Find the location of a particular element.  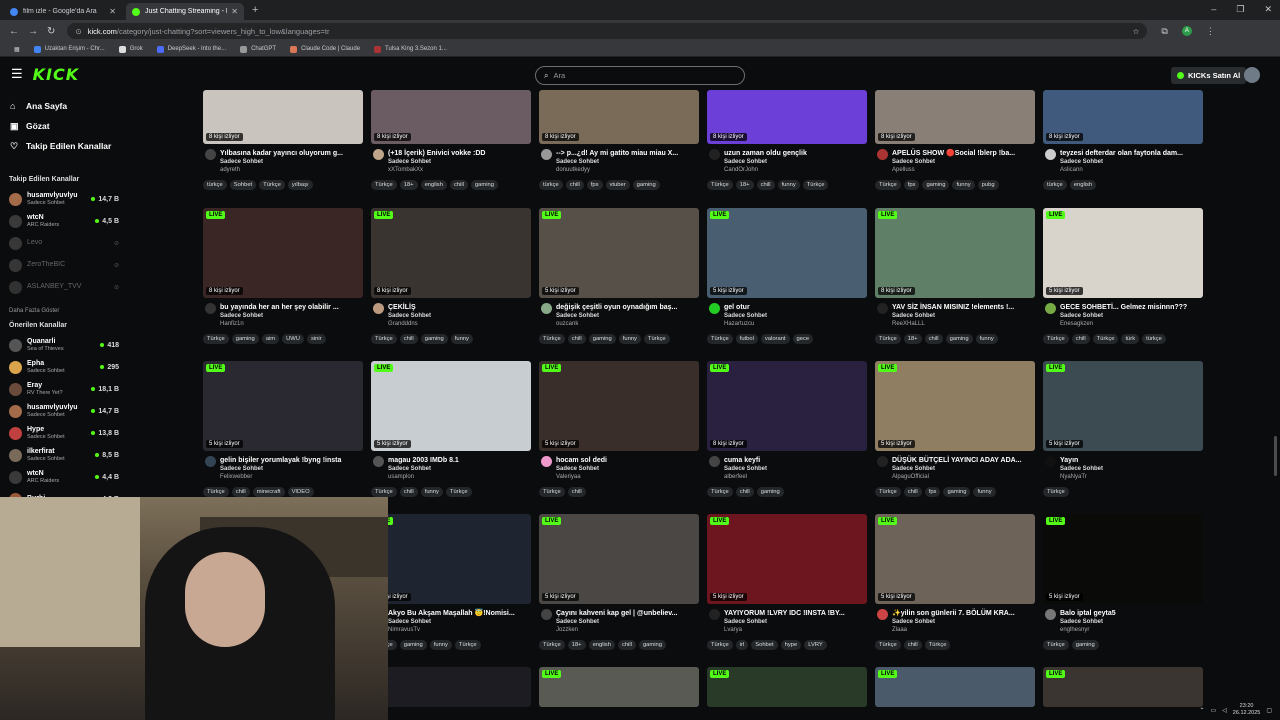

sidebar-channel: wtcN ARC Raiders 4,5 B is located at coordinates (97, 221).